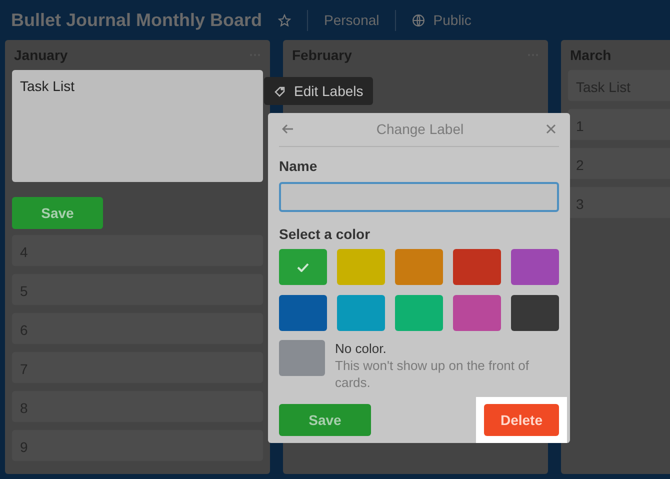 This screenshot has height=479, width=670. Describe the element at coordinates (280, 91) in the screenshot. I see `tag-icon` at that location.